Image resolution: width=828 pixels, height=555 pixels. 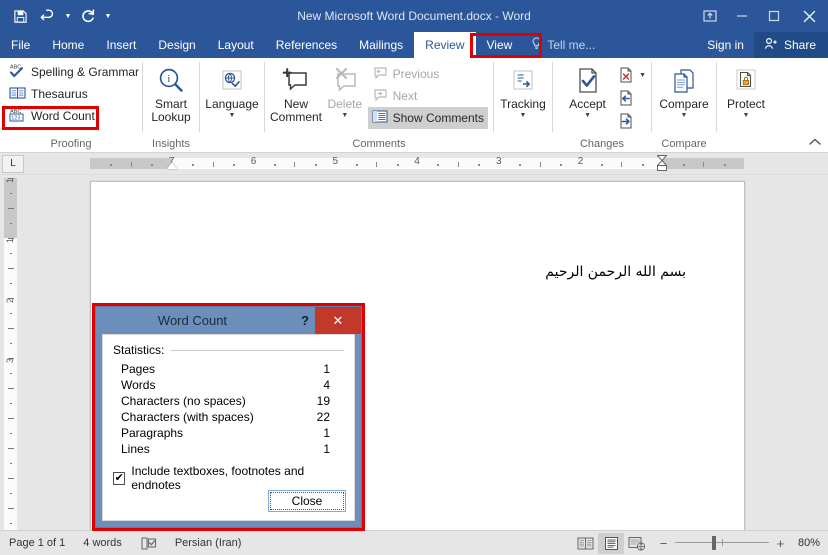 I want to click on accept-dropdown-icon: ▼, so click(x=587, y=115).